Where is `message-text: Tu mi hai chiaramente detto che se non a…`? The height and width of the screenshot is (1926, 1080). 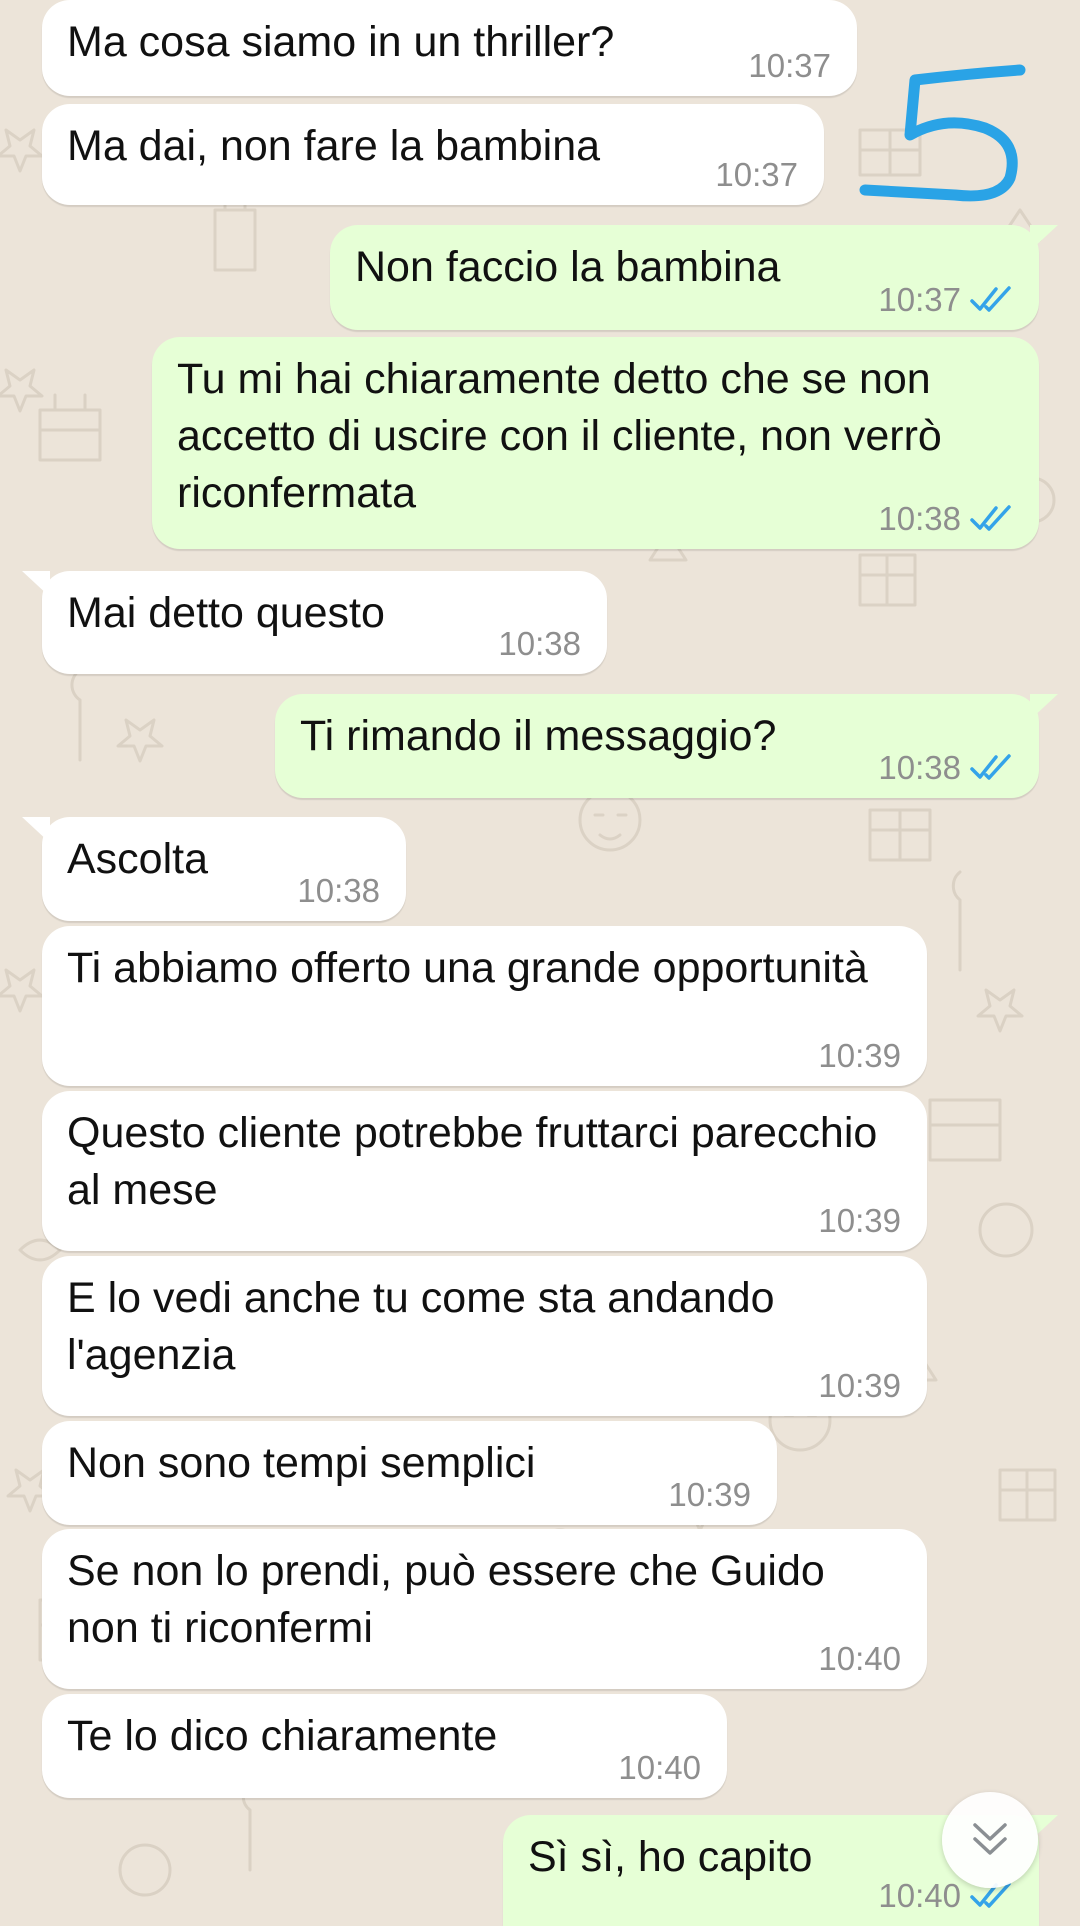
message-text: Tu mi hai chiaramente detto che se non a… is located at coordinates (559, 436).